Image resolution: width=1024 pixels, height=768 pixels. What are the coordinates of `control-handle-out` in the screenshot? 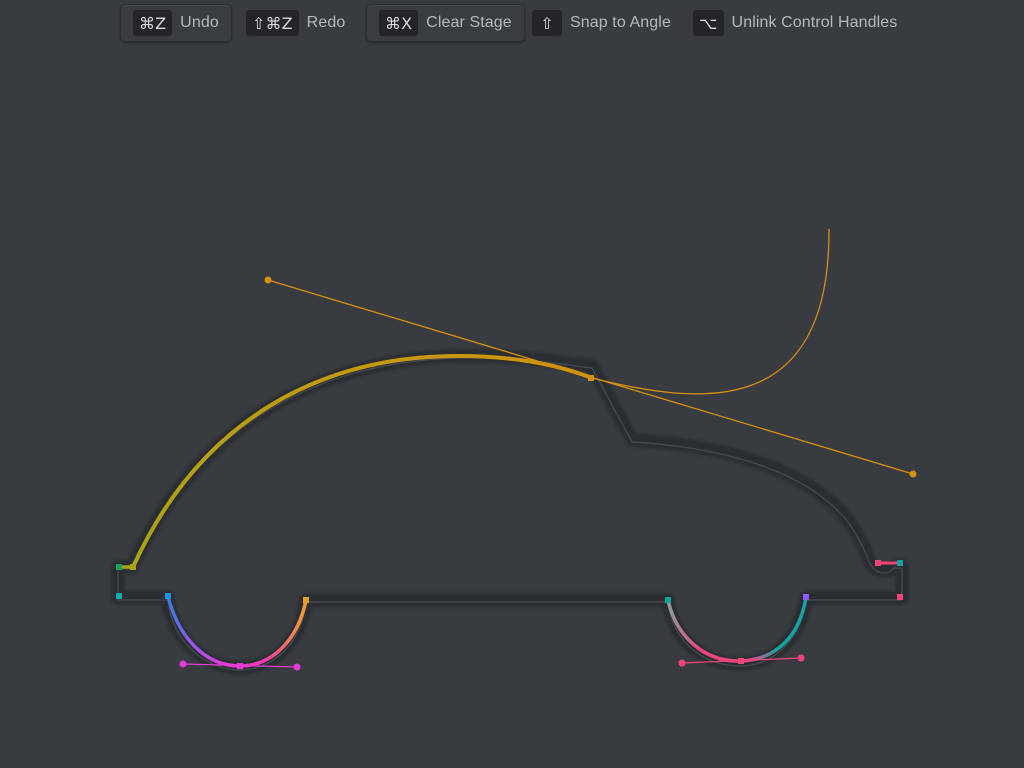 It's located at (913, 474).